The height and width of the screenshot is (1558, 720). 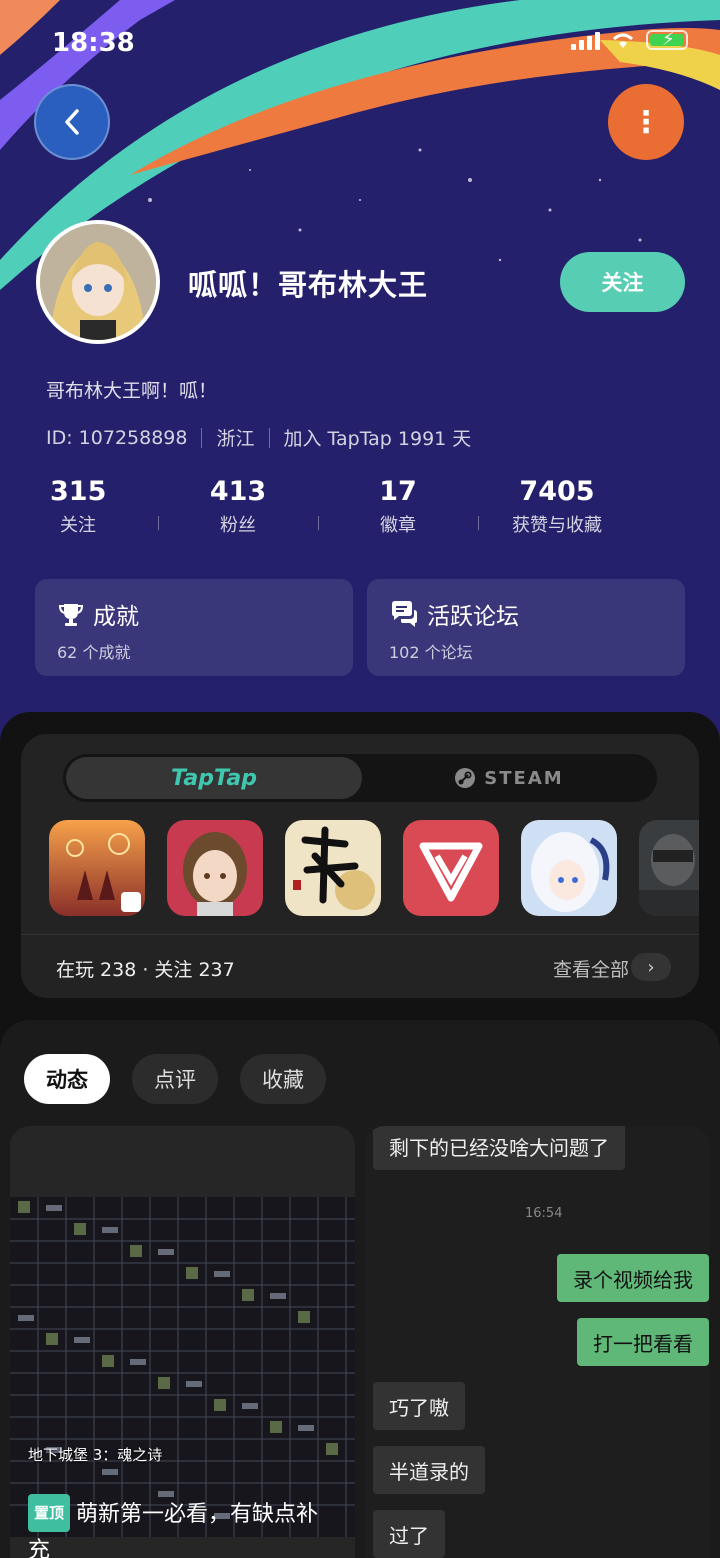 What do you see at coordinates (557, 525) in the screenshot?
I see `stat-label: 获赞与收藏` at bounding box center [557, 525].